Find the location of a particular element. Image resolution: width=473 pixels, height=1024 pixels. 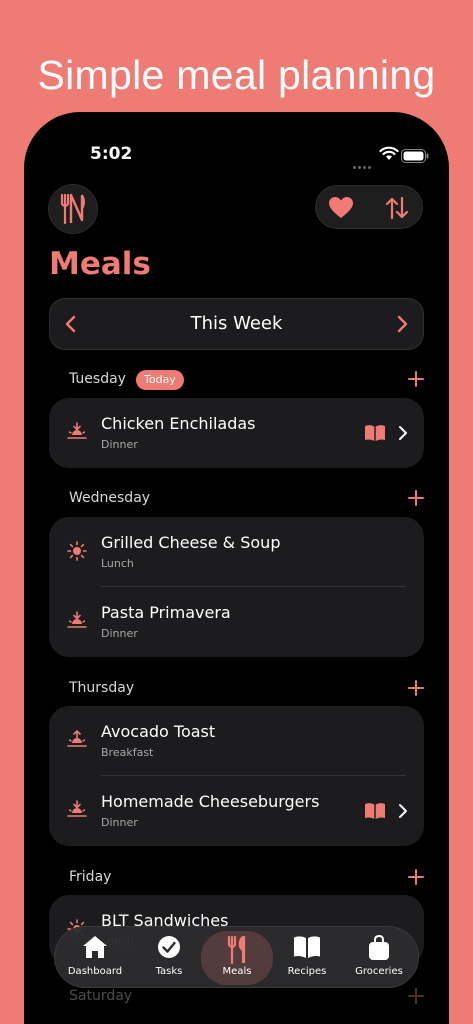

status-bar: 5:02 is located at coordinates (236, 155).